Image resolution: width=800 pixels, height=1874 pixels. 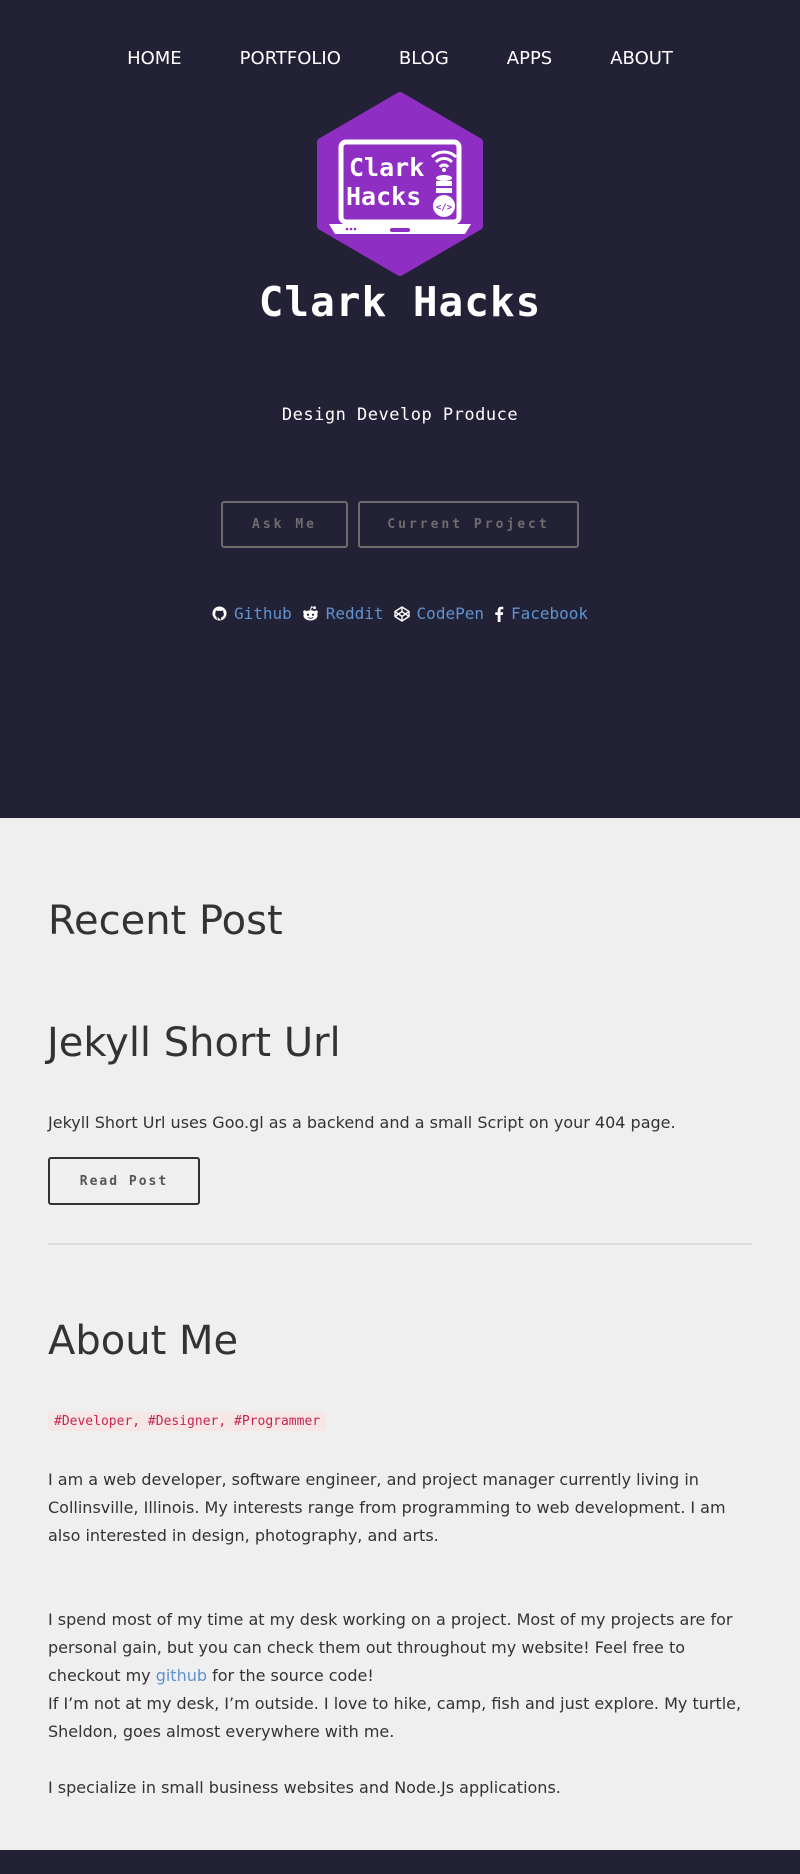 What do you see at coordinates (187, 1421) in the screenshot?
I see `skills-tags: #Developer, #Designer, #Programmer` at bounding box center [187, 1421].